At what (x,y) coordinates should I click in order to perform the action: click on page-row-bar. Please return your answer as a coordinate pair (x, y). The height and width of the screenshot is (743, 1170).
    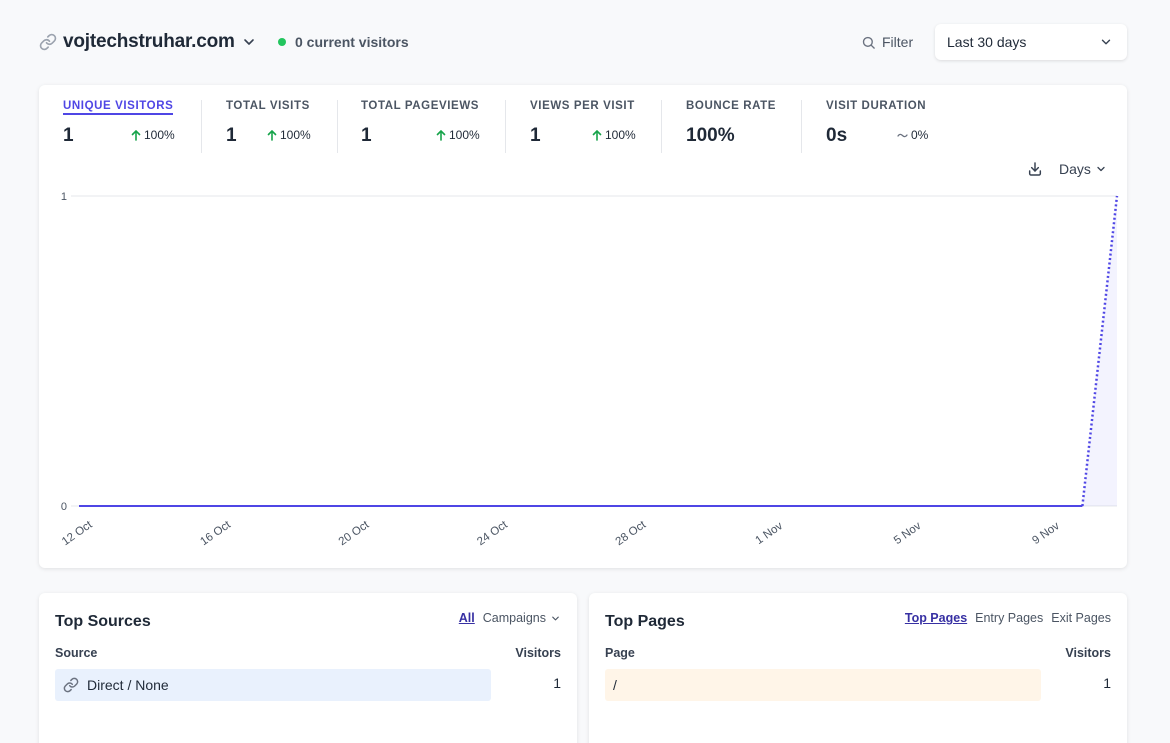
    Looking at the image, I should click on (823, 685).